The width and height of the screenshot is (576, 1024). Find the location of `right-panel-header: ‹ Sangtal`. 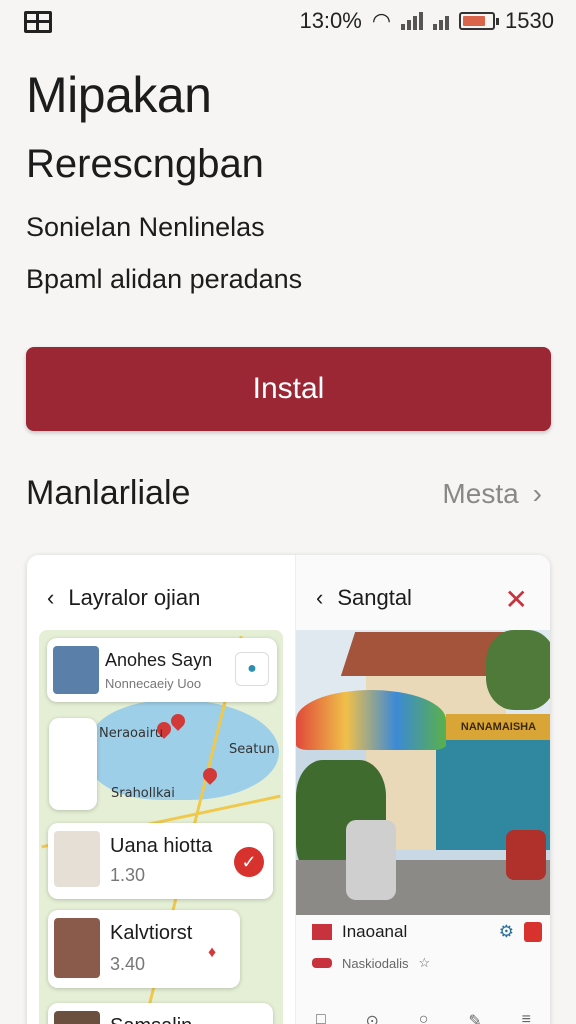

right-panel-header: ‹ Sangtal is located at coordinates (364, 598).